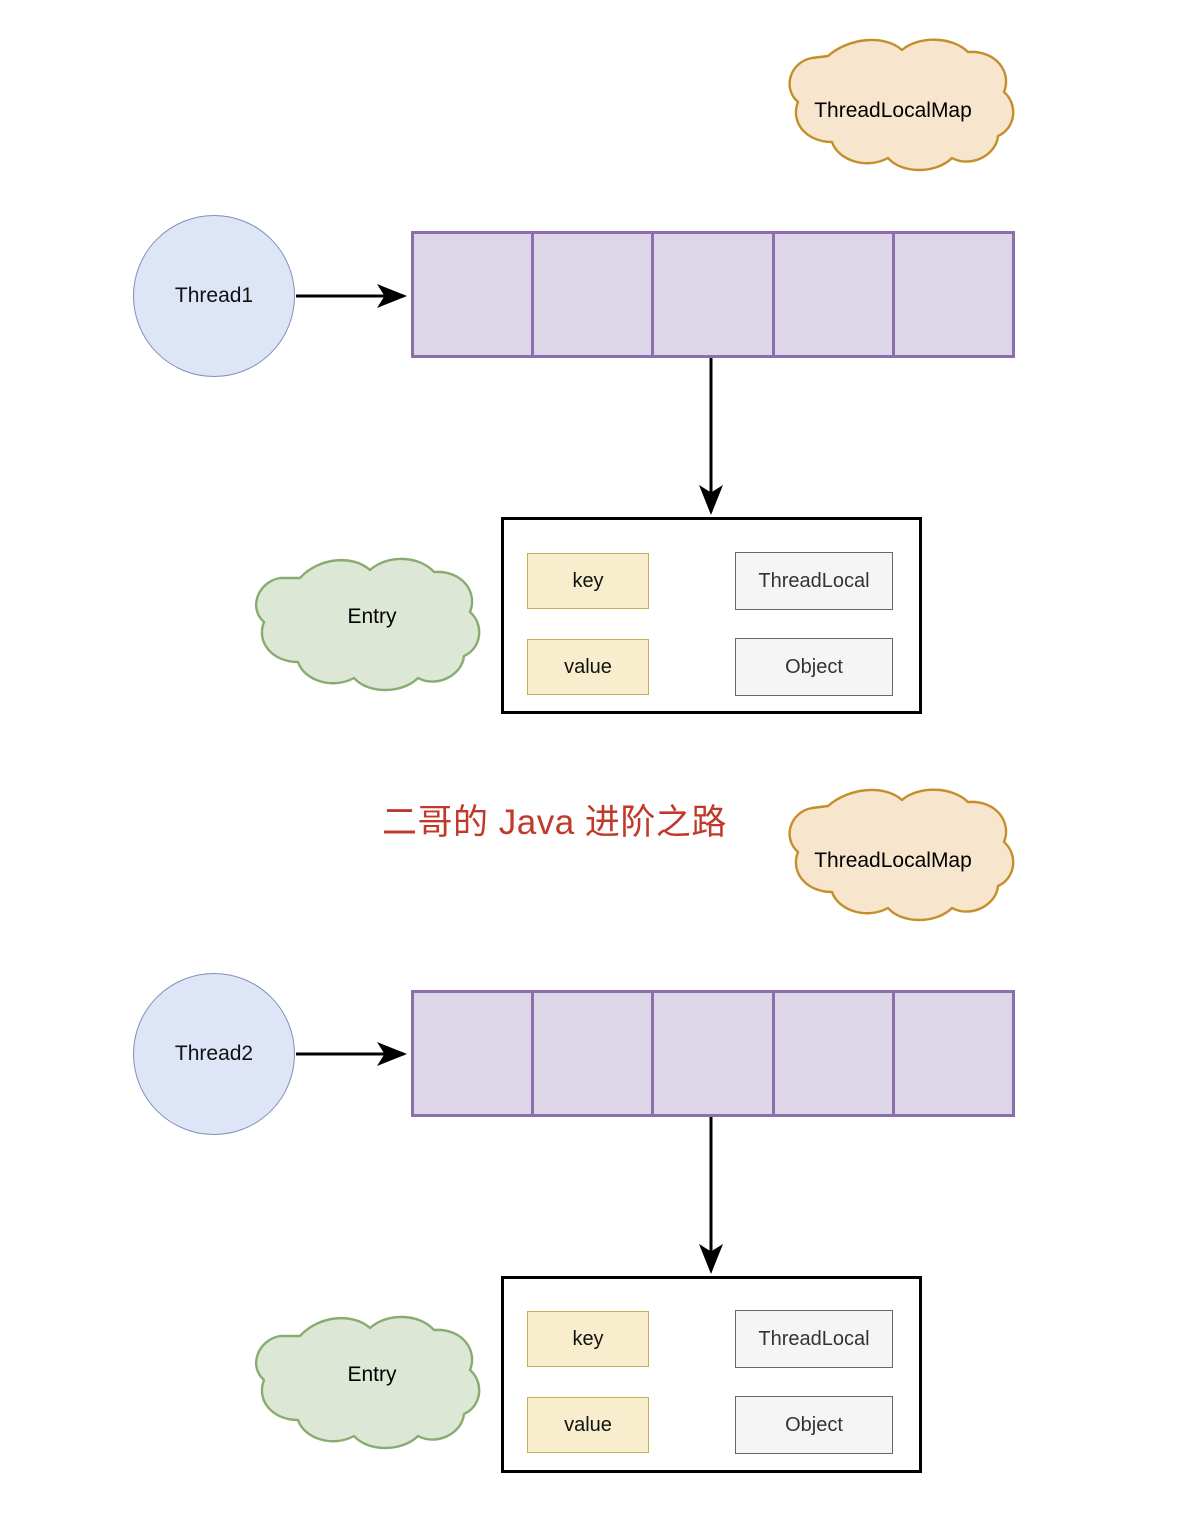 Image resolution: width=1182 pixels, height=1534 pixels. I want to click on entry-key-target-2: ThreadLocal, so click(814, 1339).